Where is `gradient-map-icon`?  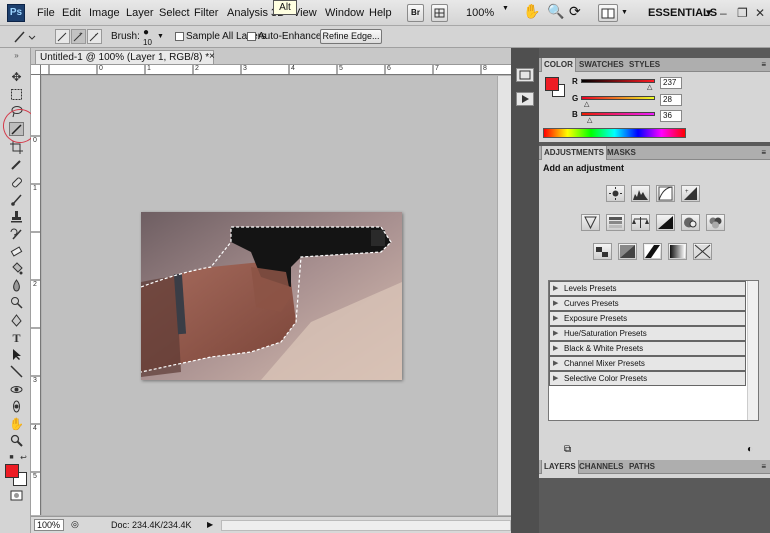 gradient-map-icon is located at coordinates (677, 251).